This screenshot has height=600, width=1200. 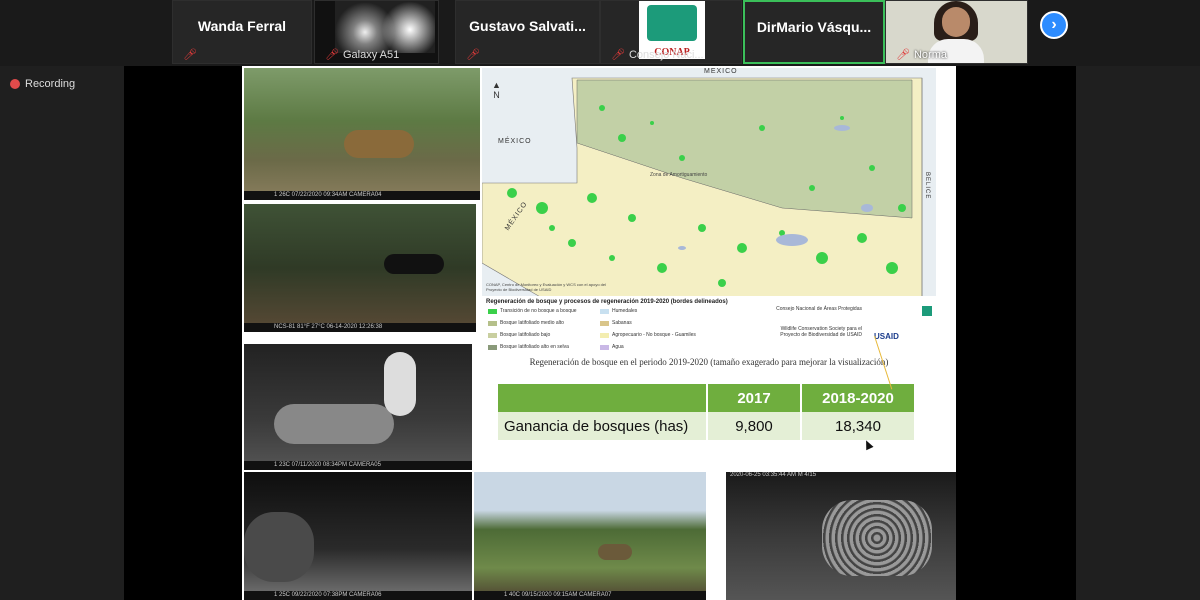 I want to click on north-label: N, so click(x=496, y=95).